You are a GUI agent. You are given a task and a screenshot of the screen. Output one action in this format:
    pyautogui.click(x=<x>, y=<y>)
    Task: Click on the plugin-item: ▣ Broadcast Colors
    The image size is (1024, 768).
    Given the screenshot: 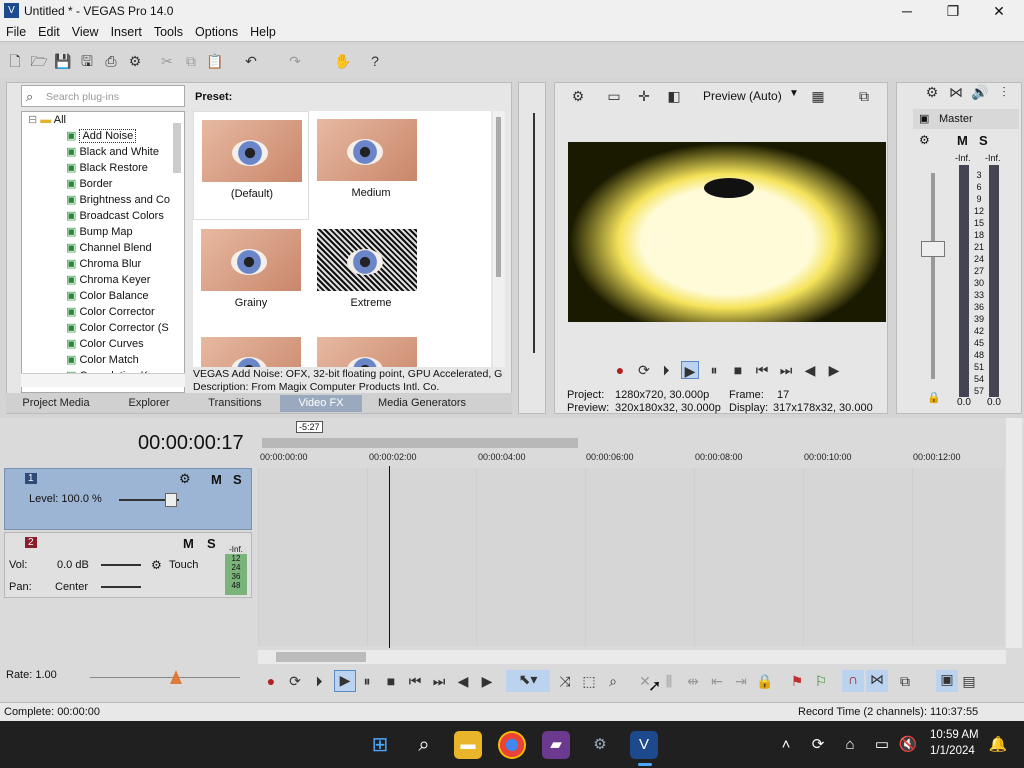 What is the action you would take?
    pyautogui.click(x=103, y=216)
    